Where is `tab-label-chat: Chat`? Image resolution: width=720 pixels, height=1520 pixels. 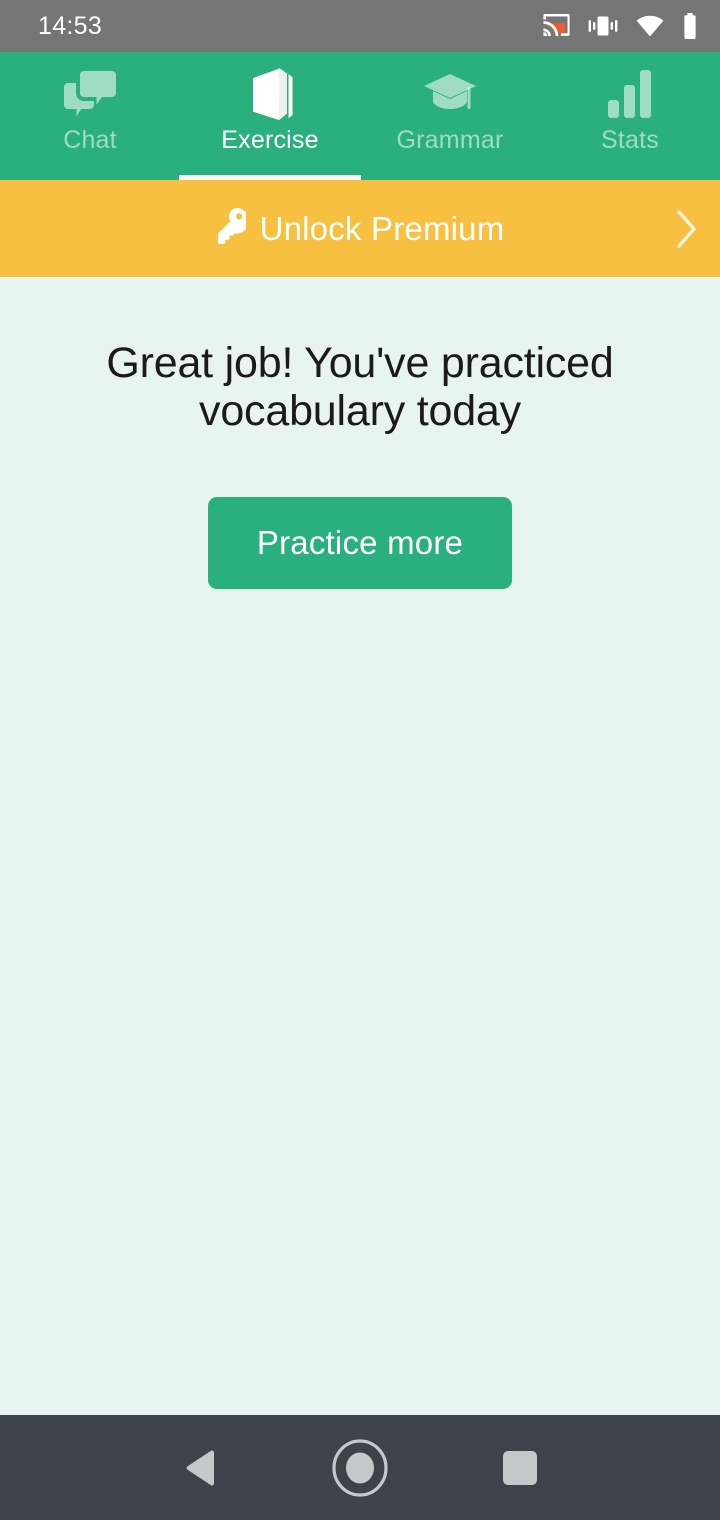
tab-label-chat: Chat is located at coordinates (90, 140).